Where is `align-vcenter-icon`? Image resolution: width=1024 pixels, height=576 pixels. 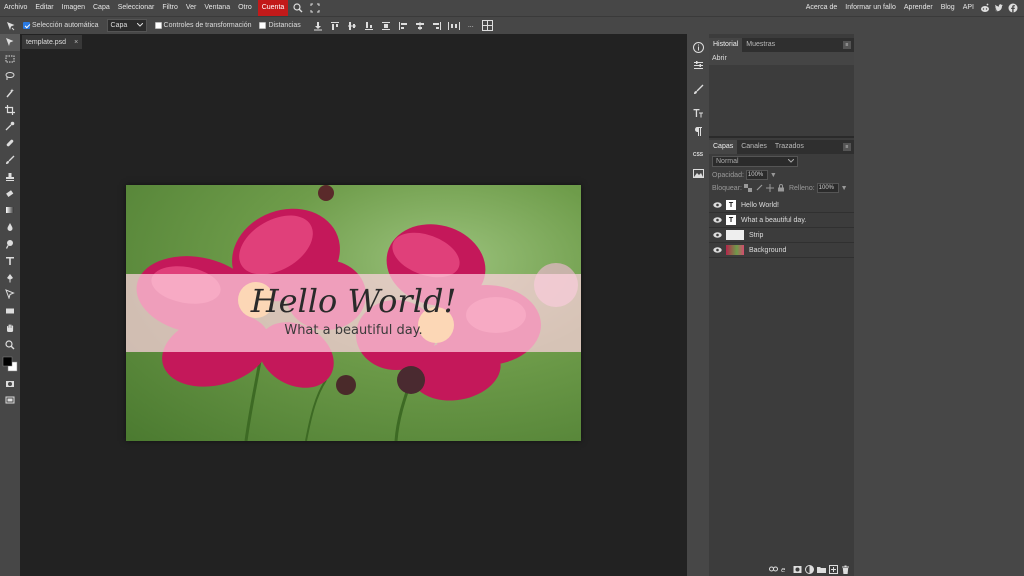 align-vcenter-icon is located at coordinates (352, 26).